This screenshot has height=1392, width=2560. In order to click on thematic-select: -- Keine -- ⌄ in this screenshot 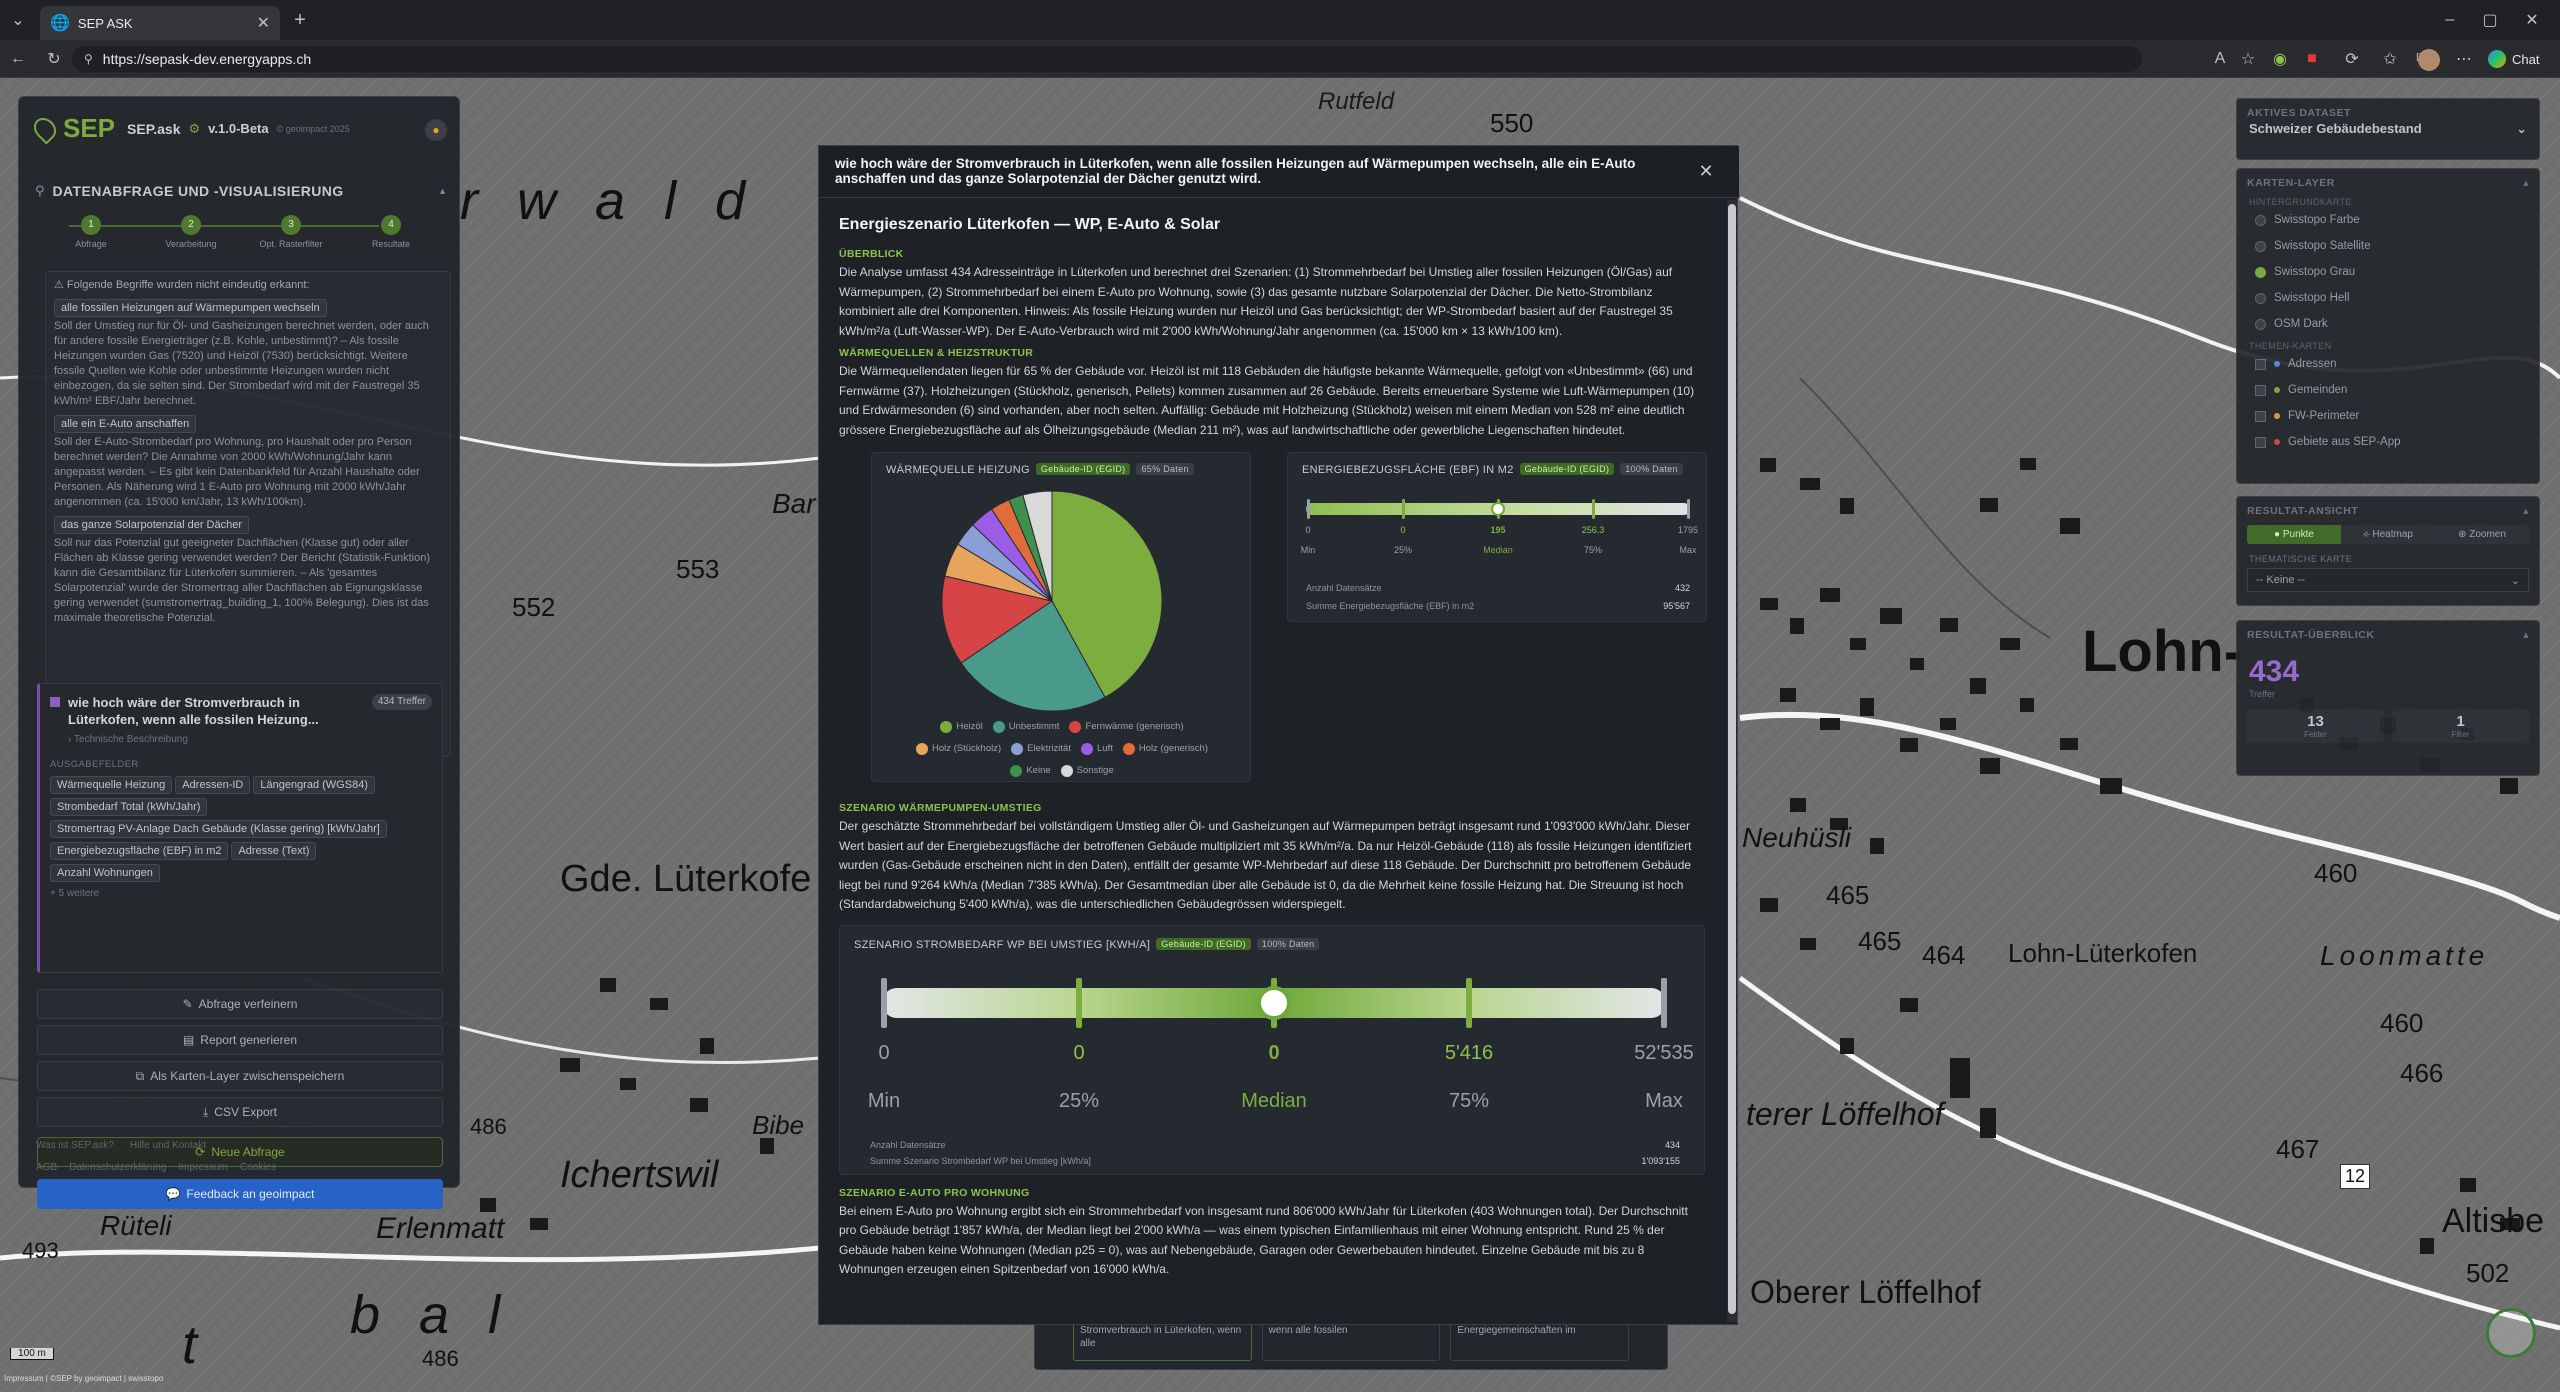, I will do `click(2388, 580)`.